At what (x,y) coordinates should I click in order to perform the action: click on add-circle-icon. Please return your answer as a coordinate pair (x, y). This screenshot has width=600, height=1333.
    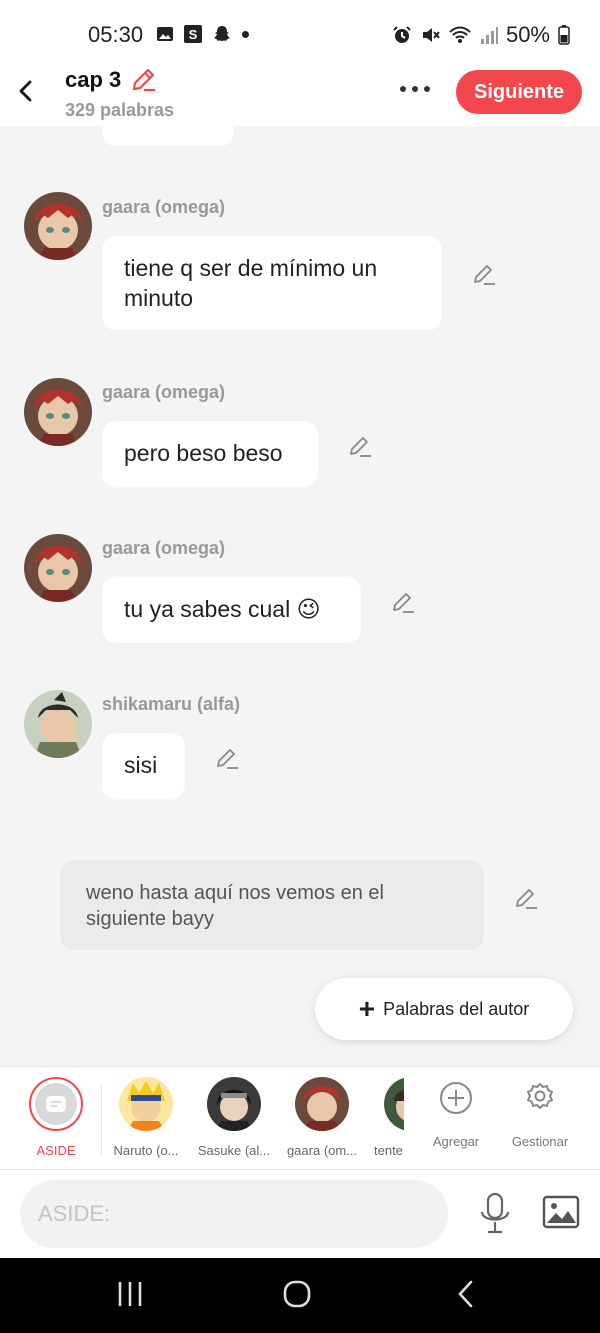
    Looking at the image, I should click on (456, 1098).